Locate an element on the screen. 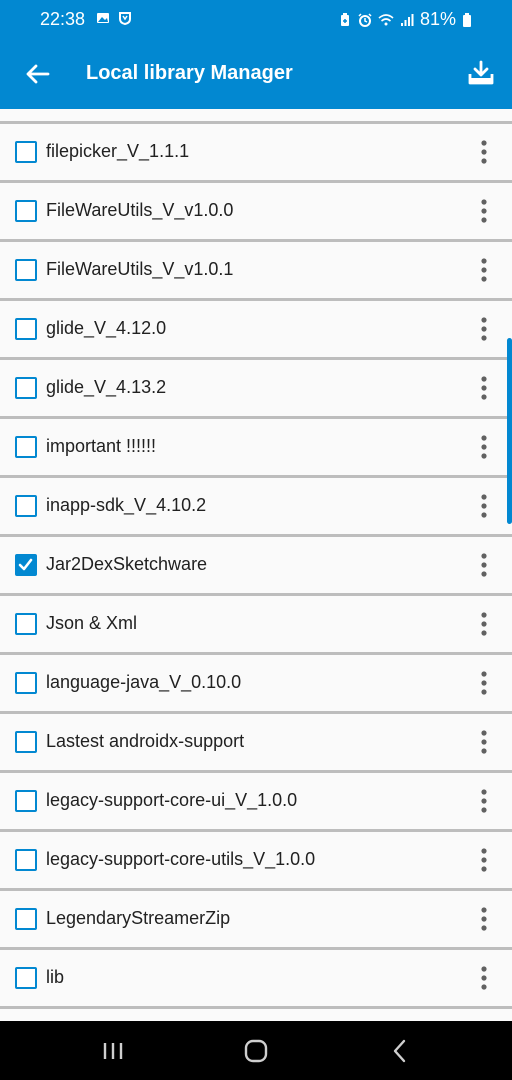 The height and width of the screenshot is (1080, 512). check-icon is located at coordinates (25, 564).